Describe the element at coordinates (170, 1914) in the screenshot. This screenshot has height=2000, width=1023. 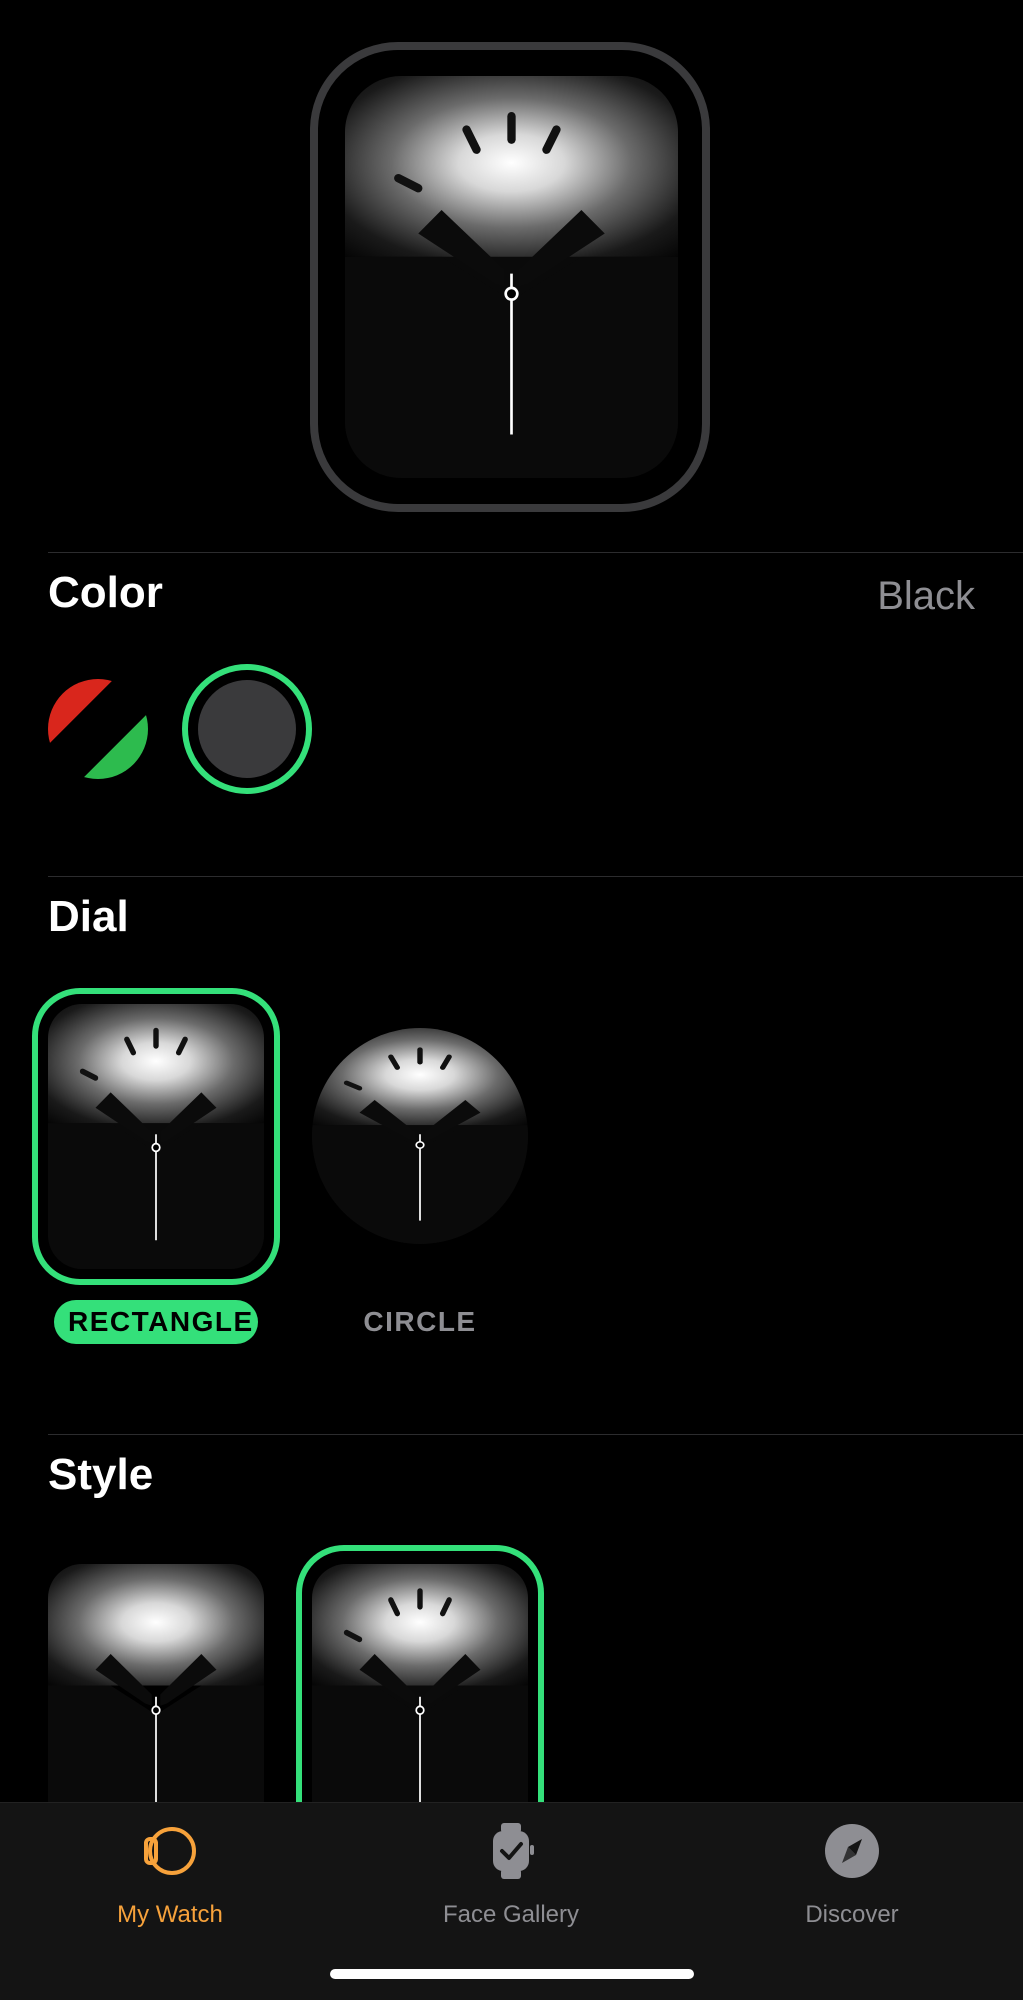
I see `tab-my-watch-label: My Watch` at that location.